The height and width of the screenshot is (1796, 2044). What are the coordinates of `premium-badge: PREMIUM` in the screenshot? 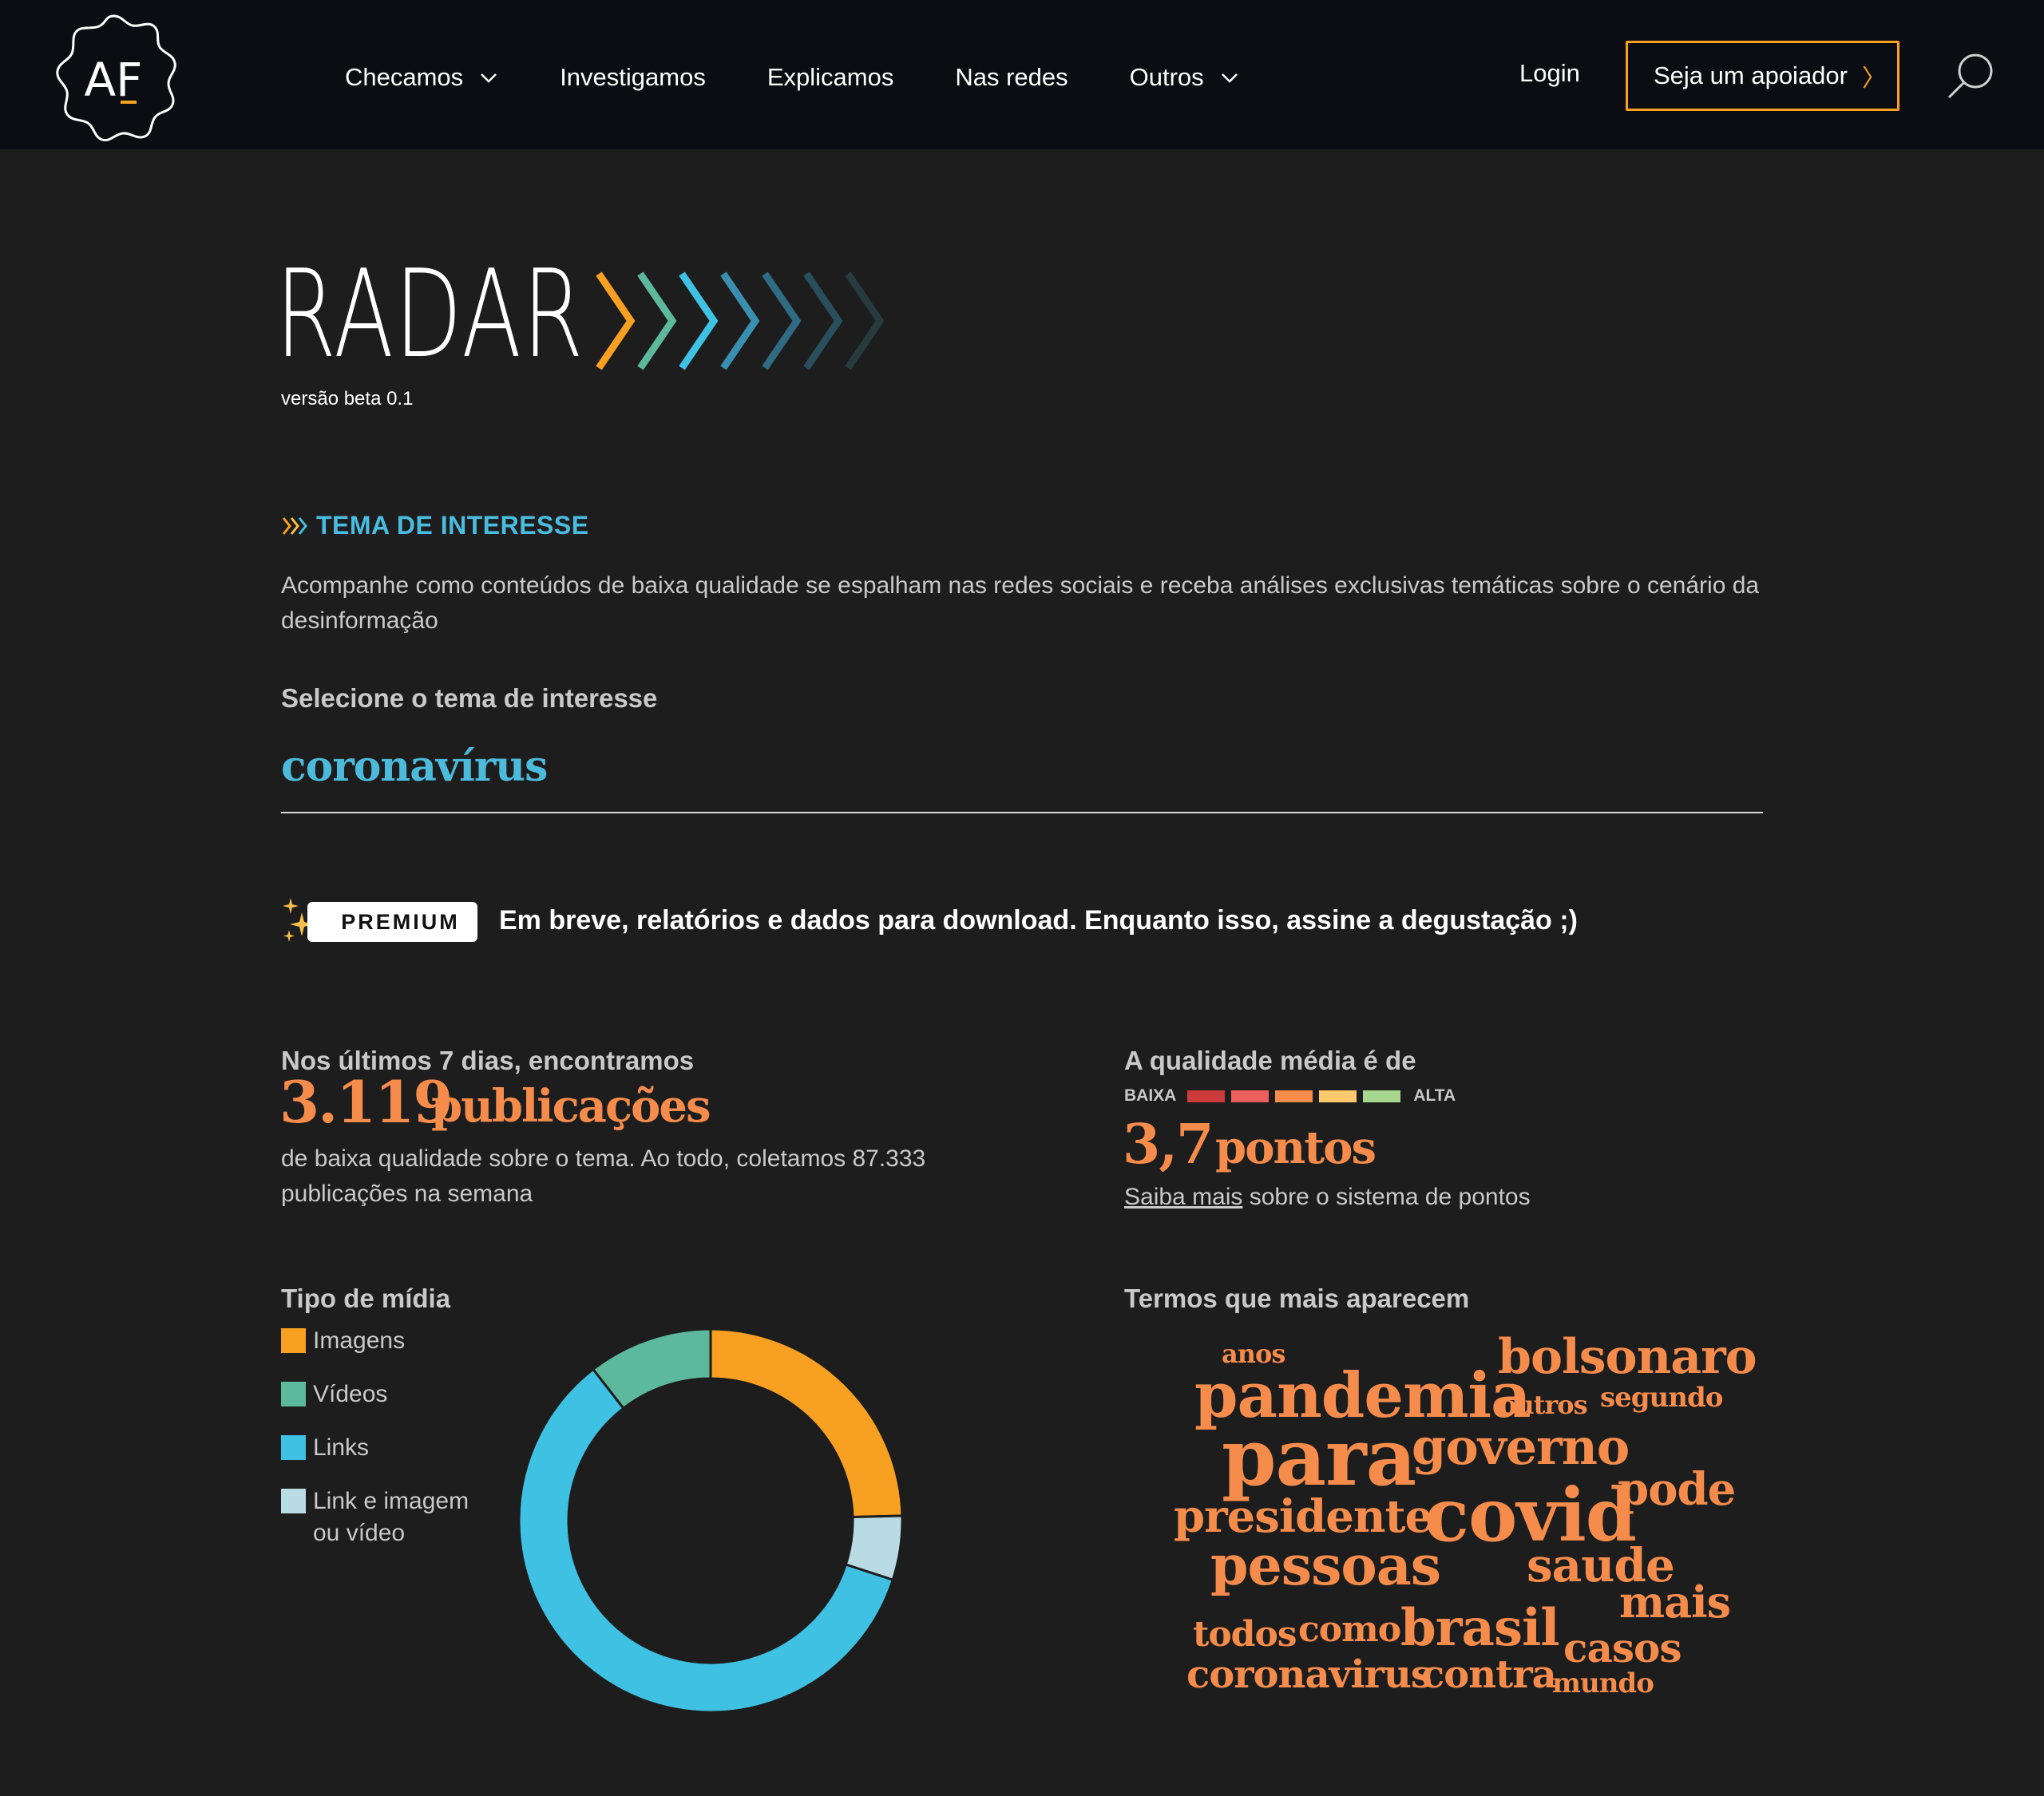 It's located at (392, 922).